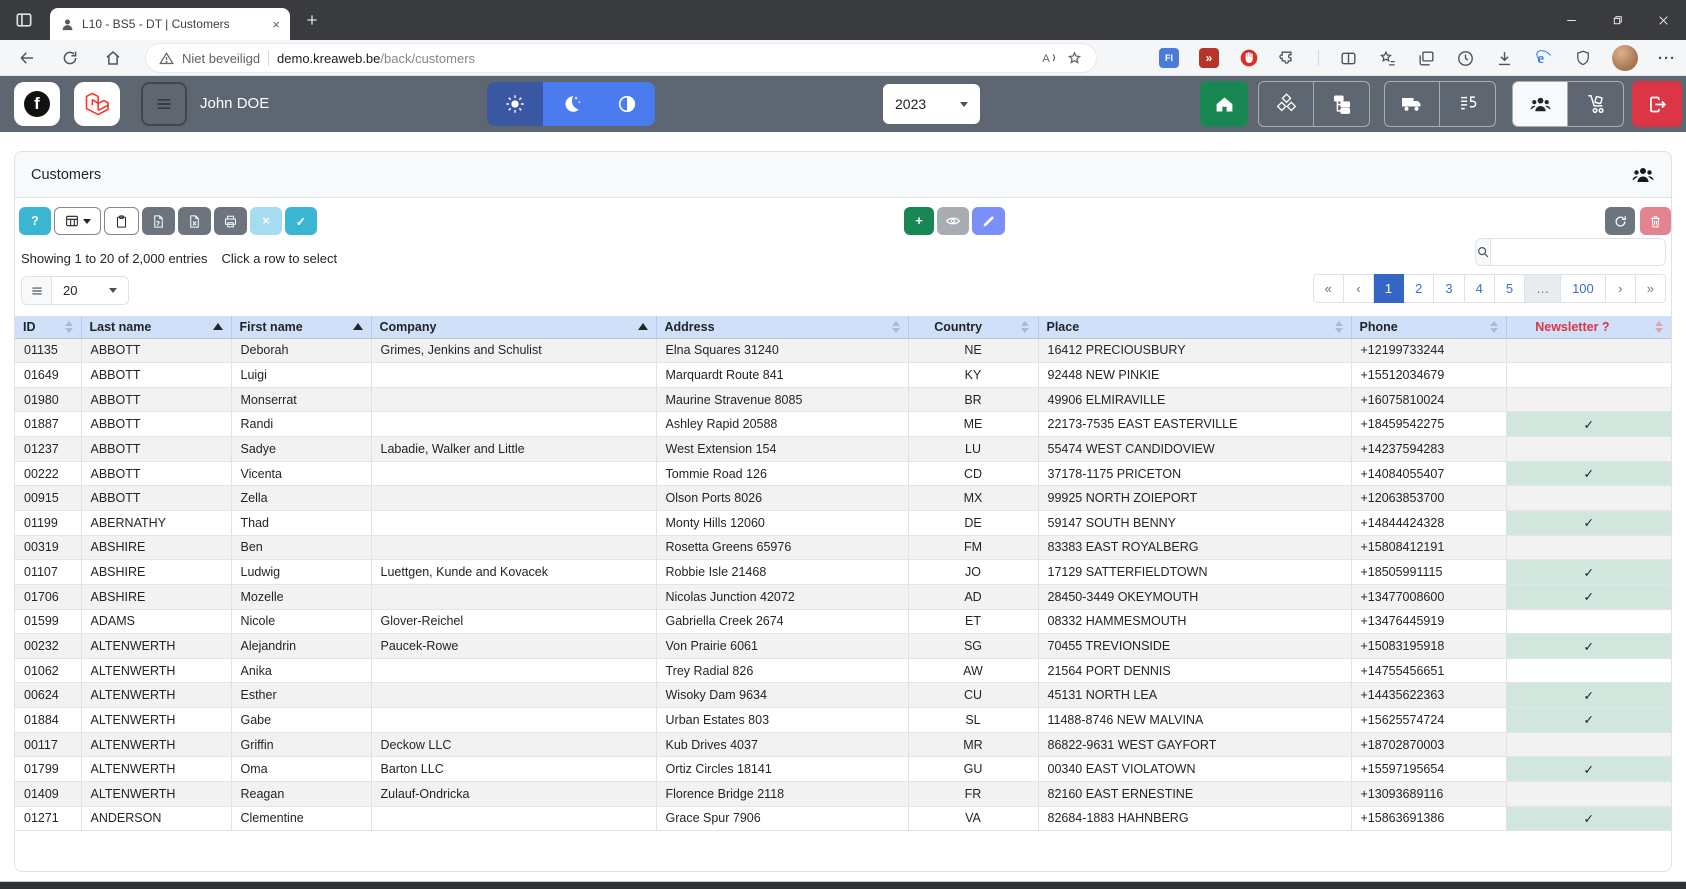 The height and width of the screenshot is (889, 1686). What do you see at coordinates (1655, 221) in the screenshot?
I see `delete-record-button` at bounding box center [1655, 221].